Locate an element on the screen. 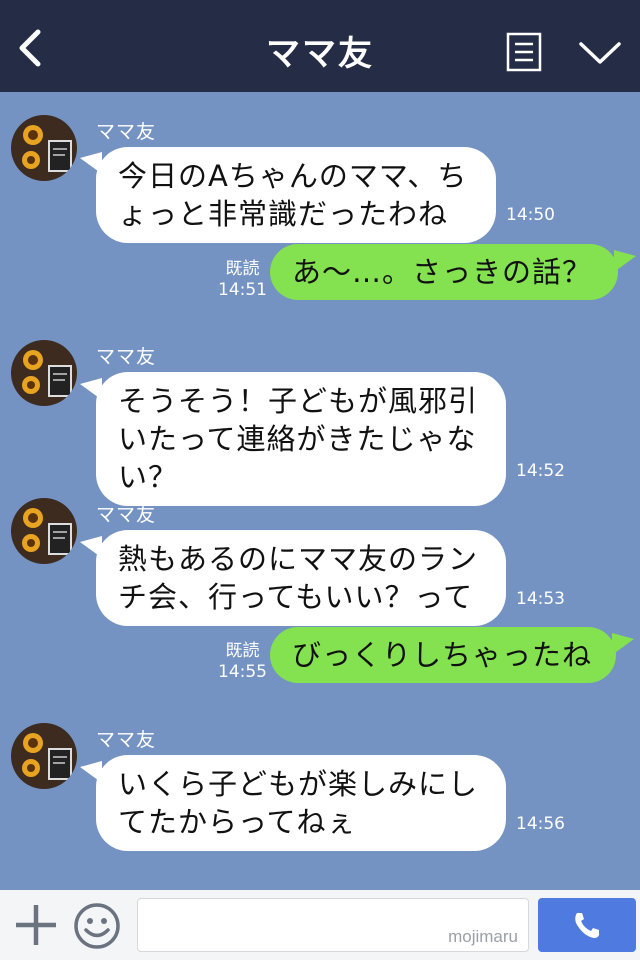 The height and width of the screenshot is (960, 640). chevron-down-icon is located at coordinates (600, 53).